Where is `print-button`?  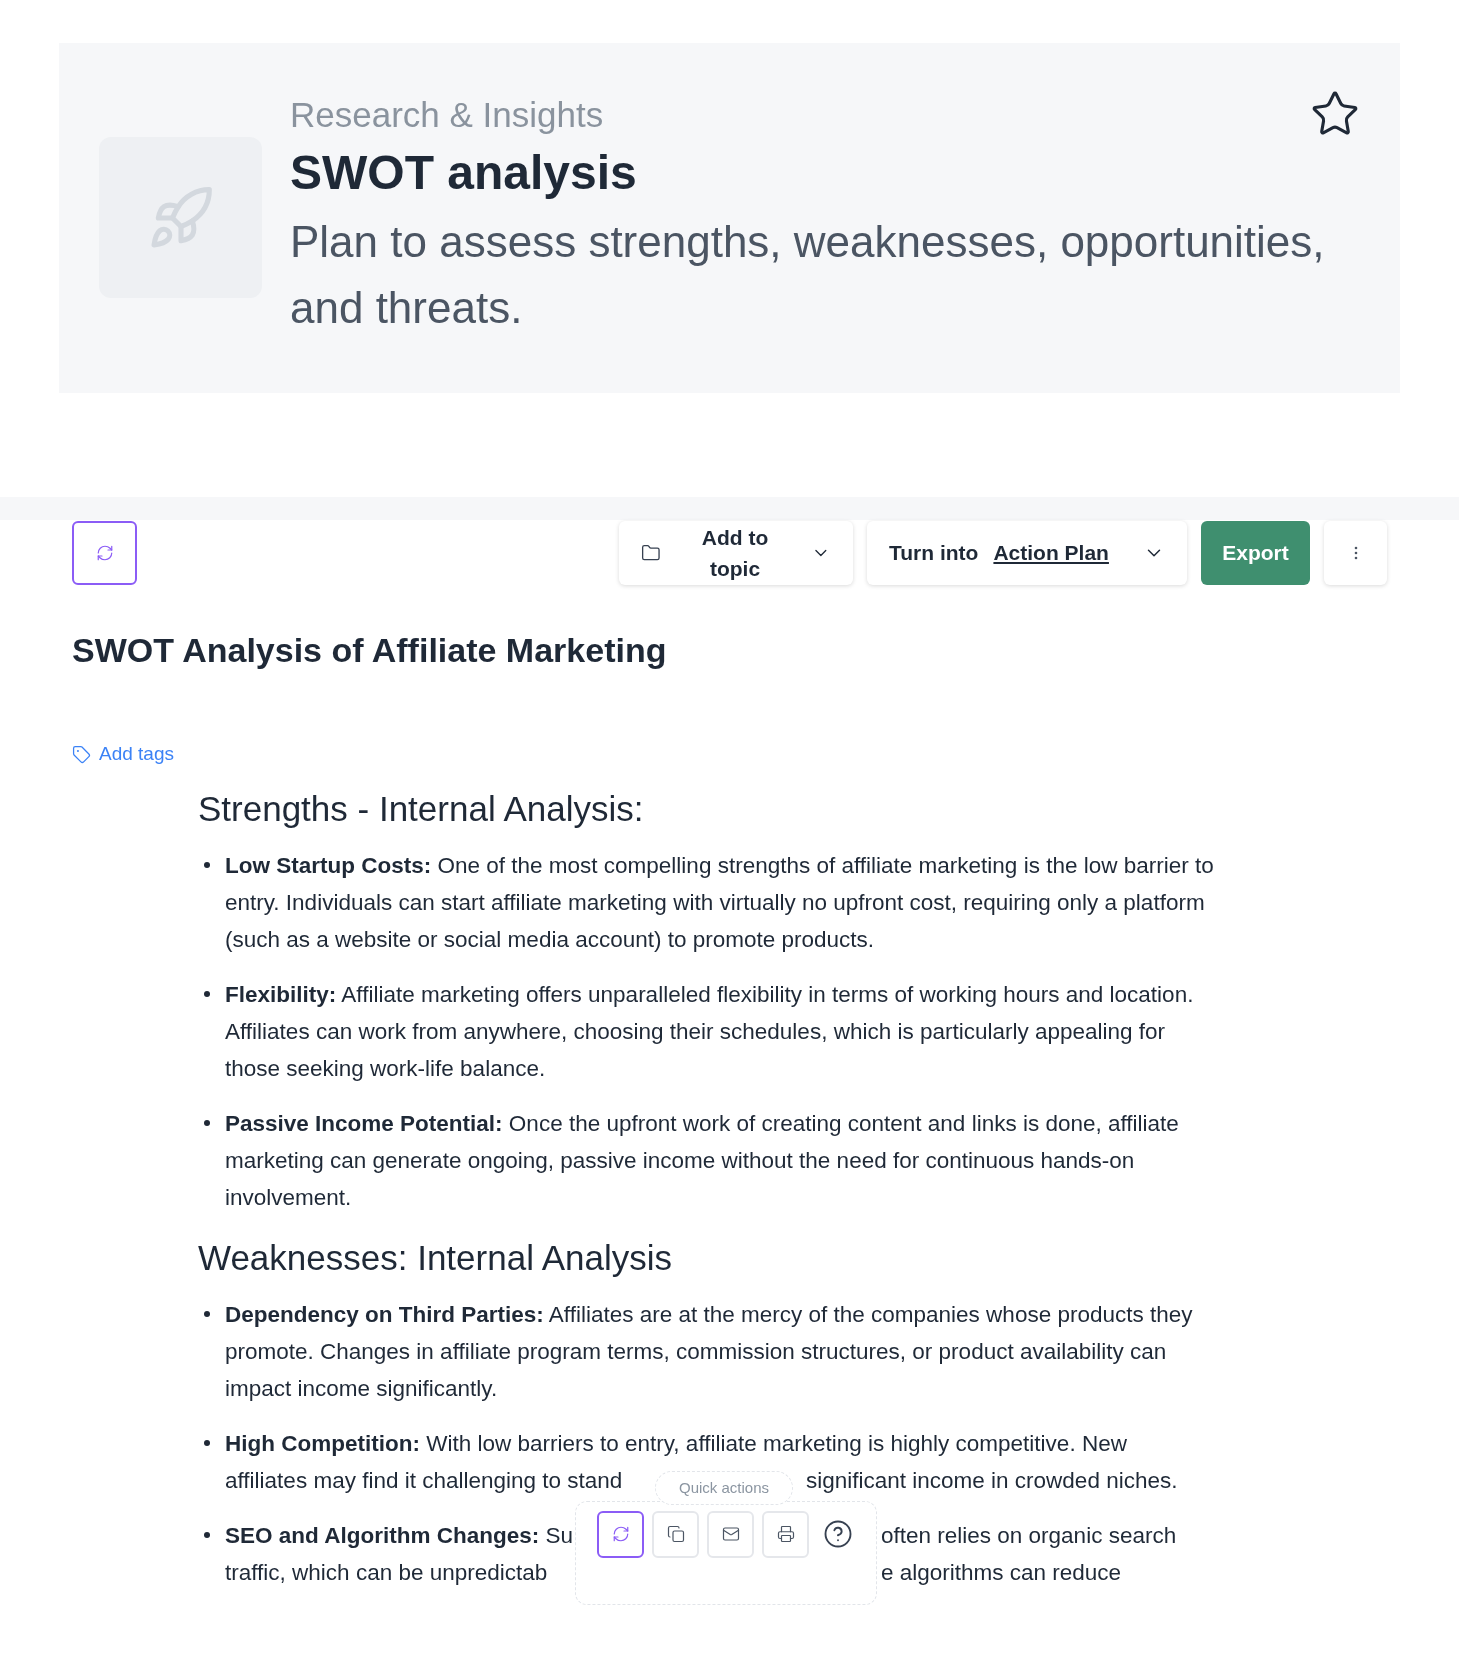
print-button is located at coordinates (785, 1534).